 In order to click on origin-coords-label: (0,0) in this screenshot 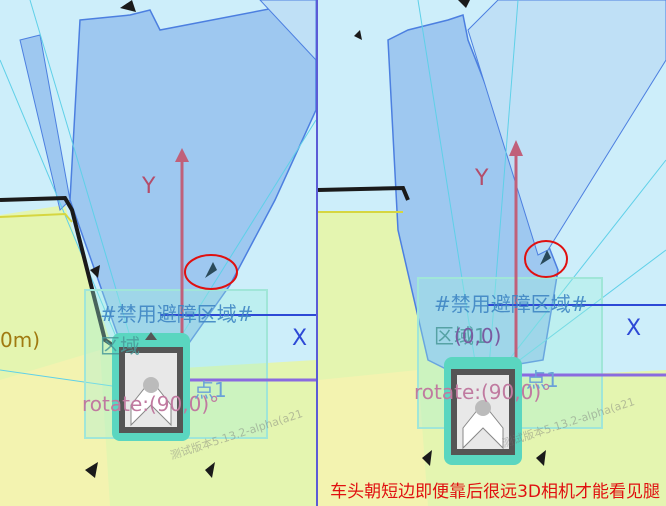, I will do `click(478, 336)`.